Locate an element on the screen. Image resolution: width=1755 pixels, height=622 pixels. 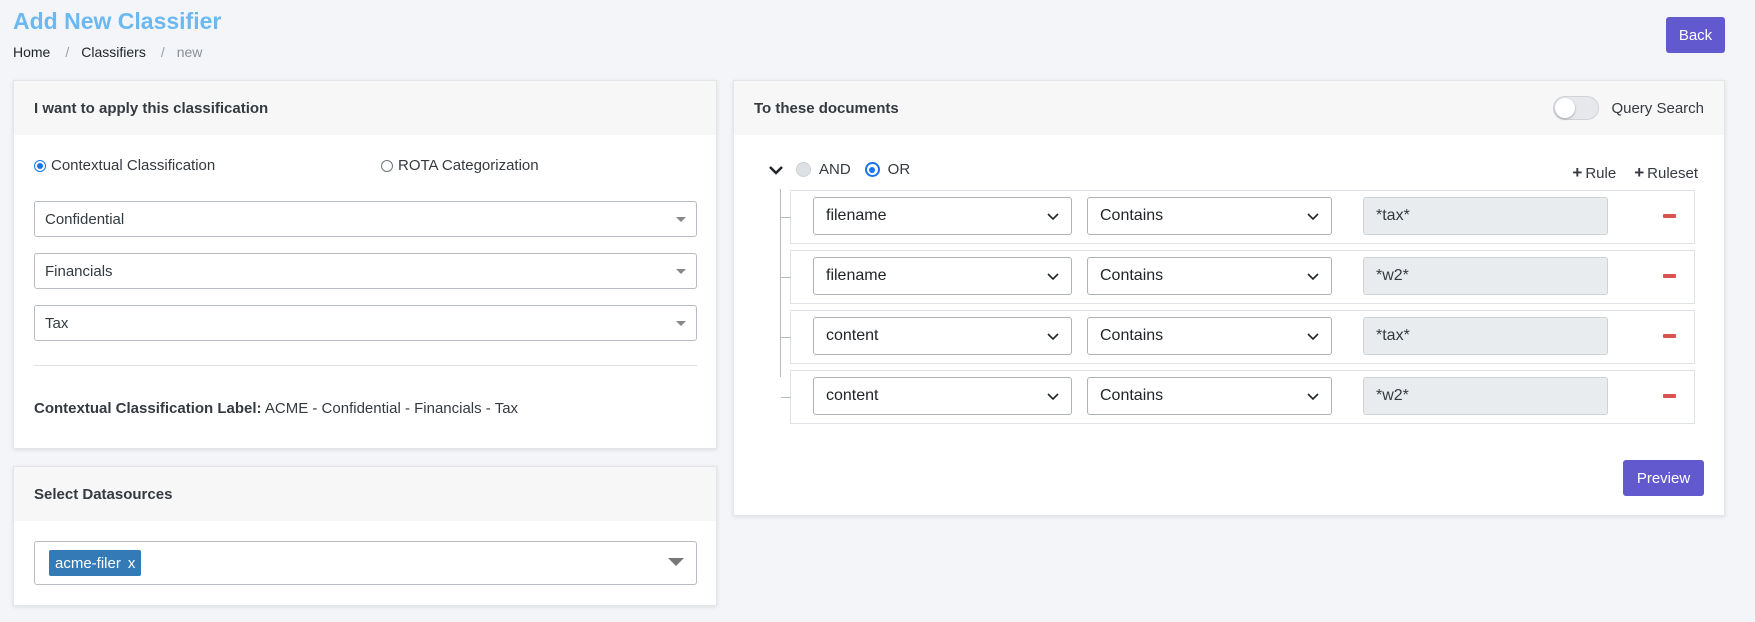
query-rule: content Contains *w2* is located at coordinates (1238, 397).